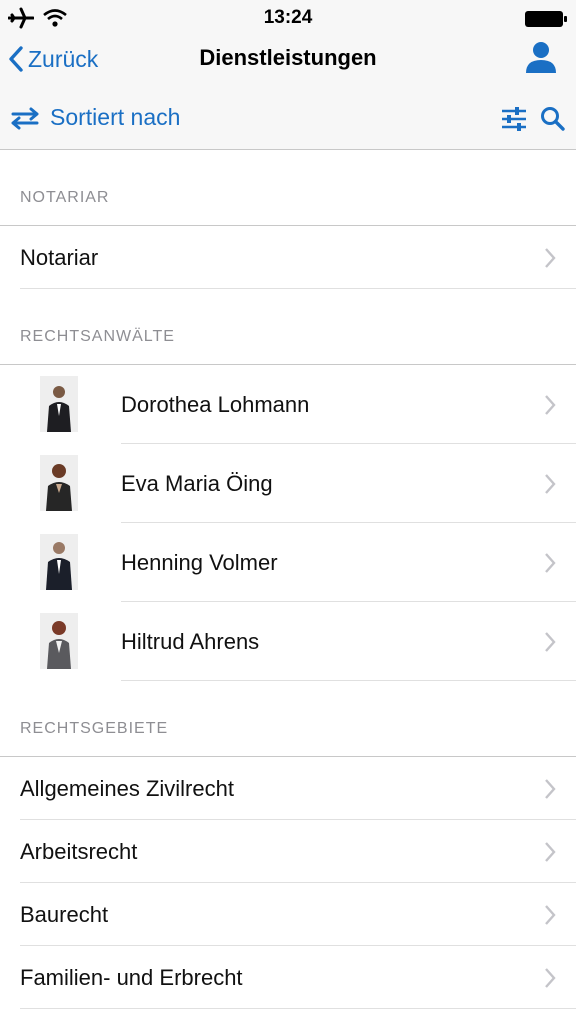 This screenshot has height=1024, width=576. What do you see at coordinates (288, 718) in the screenshot?
I see `section-header-areas: RECHTSGEBIETE` at bounding box center [288, 718].